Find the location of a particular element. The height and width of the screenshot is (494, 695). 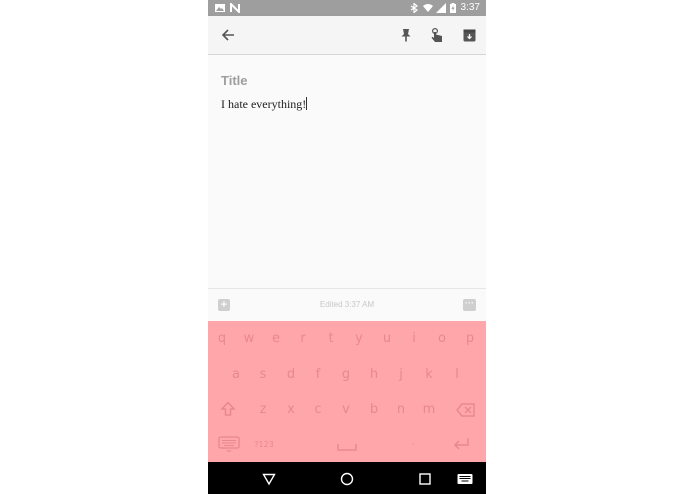

key-n: n is located at coordinates (401, 409).